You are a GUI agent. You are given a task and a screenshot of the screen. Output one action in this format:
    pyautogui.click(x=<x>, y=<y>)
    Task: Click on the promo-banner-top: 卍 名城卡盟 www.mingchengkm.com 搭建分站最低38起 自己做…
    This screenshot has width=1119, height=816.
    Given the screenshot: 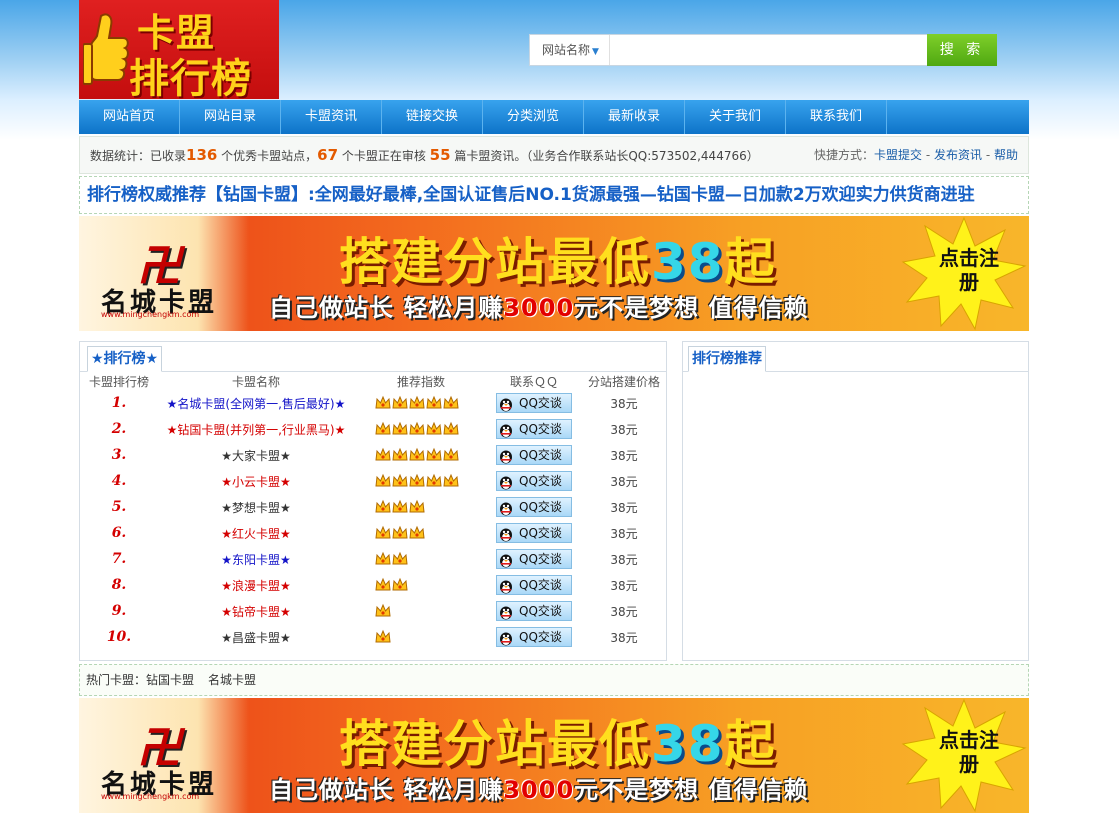 What is the action you would take?
    pyautogui.click(x=554, y=273)
    